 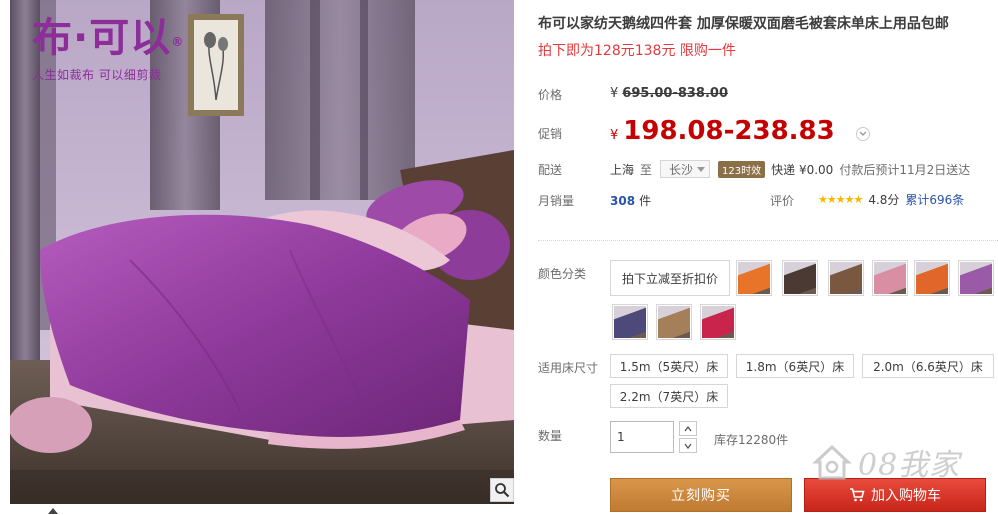 What do you see at coordinates (108, 38) in the screenshot?
I see `brand-logo: 布·可以®` at bounding box center [108, 38].